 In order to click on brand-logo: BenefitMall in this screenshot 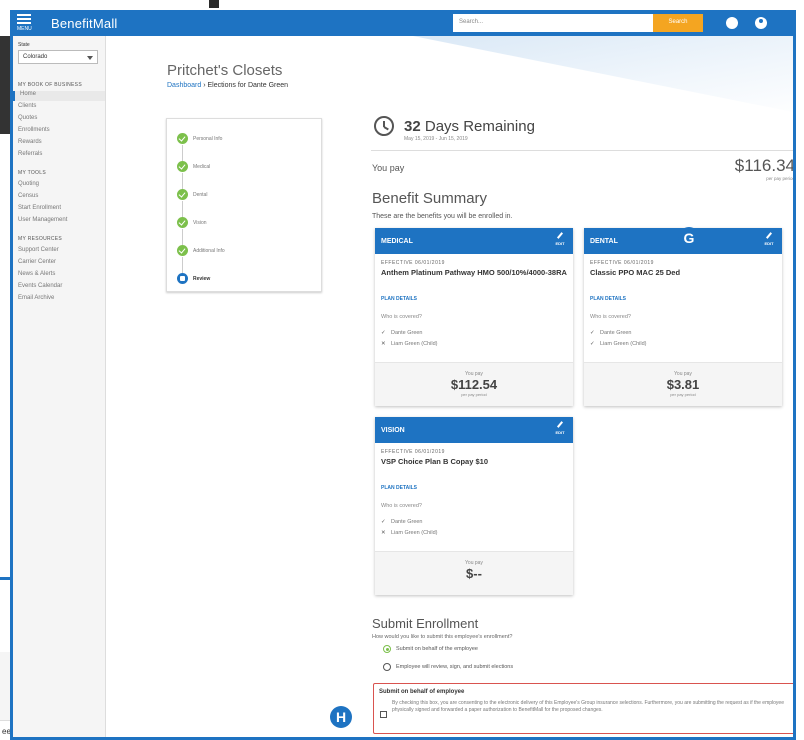, I will do `click(84, 23)`.